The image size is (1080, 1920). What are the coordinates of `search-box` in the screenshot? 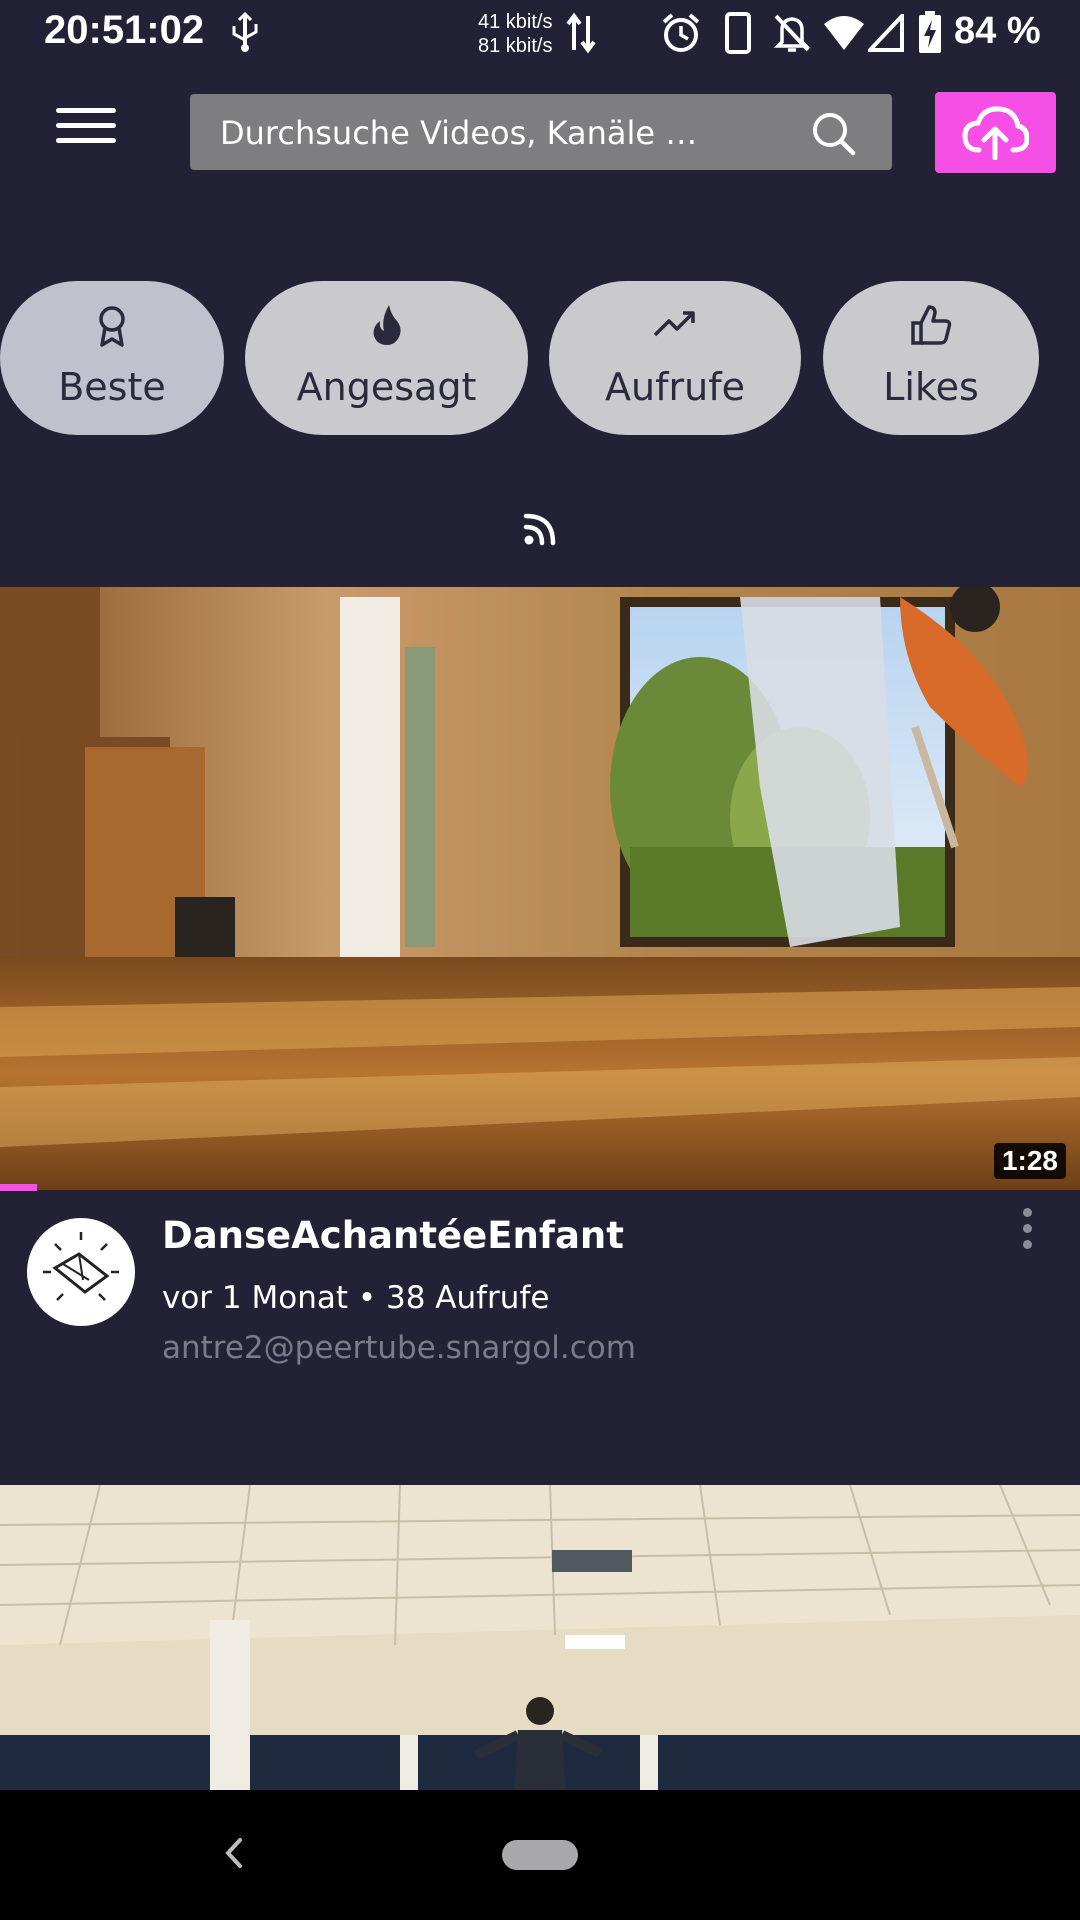 It's located at (541, 133).